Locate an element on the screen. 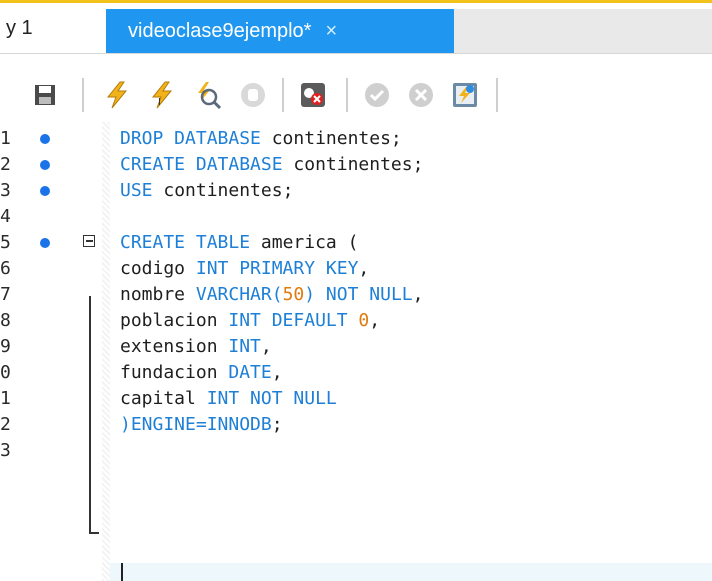  code-line: 7 nombre VARCHAR(50) NOT NULL, is located at coordinates (356, 295).